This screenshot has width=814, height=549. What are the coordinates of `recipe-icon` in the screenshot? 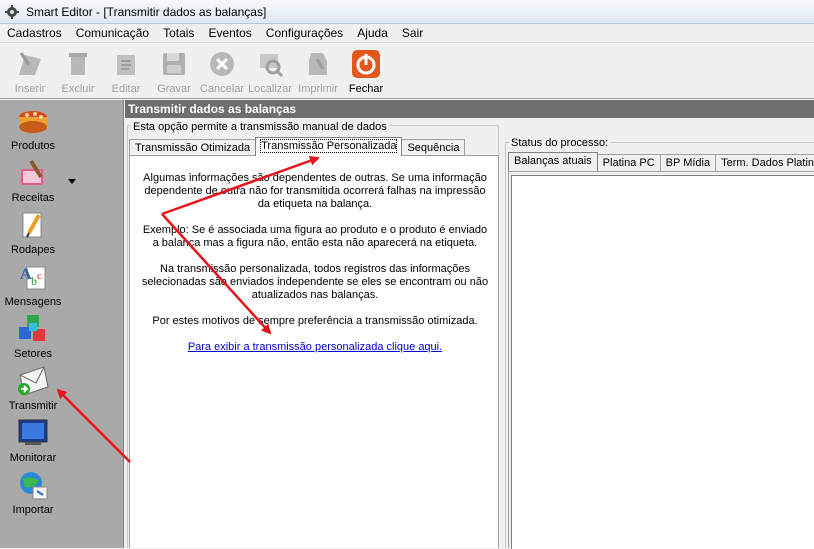 It's located at (33, 173).